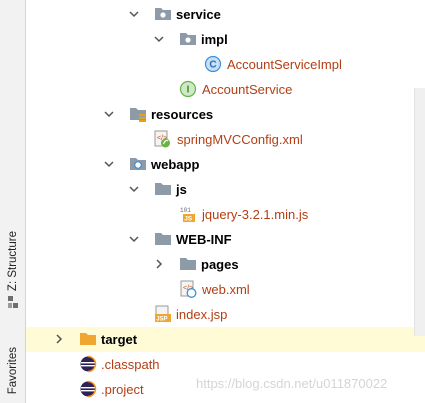  I want to click on tree-row-jquery: 101 JS jquery-3.2.1.min.js, so click(225, 214).